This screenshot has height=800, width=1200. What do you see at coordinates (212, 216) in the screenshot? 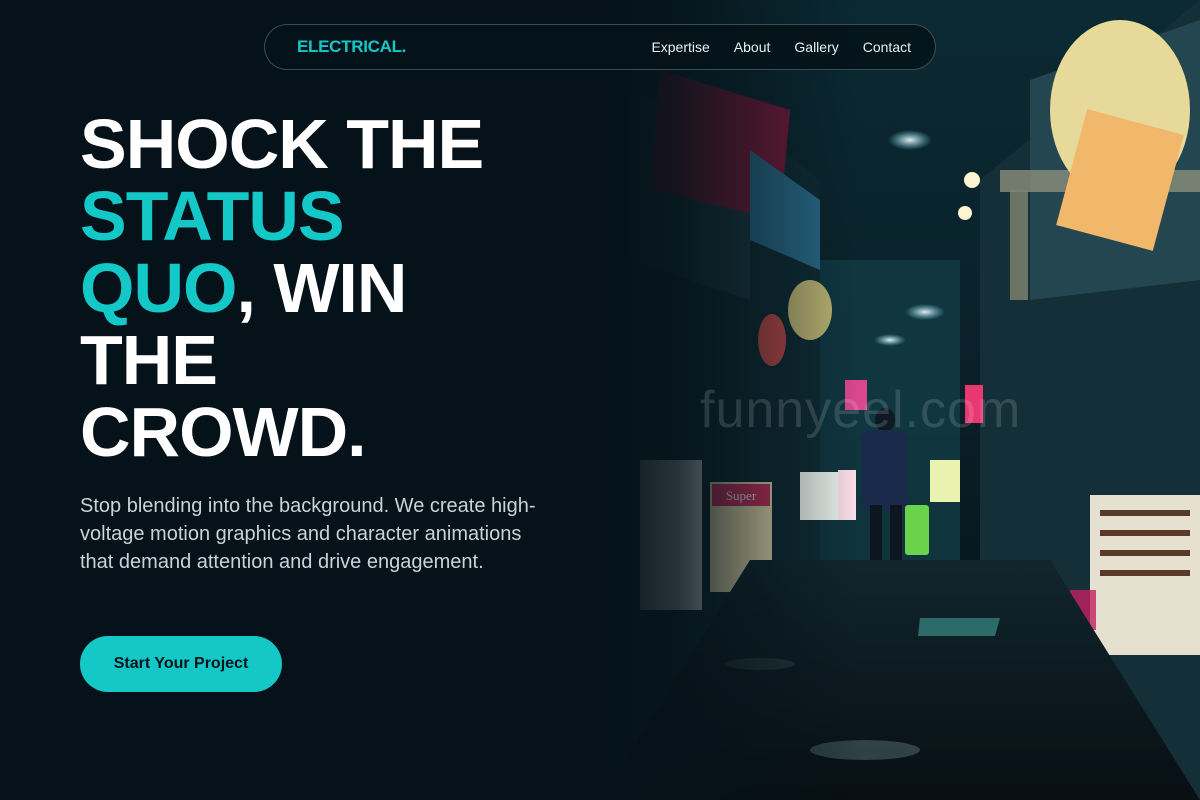
I see `headline-line-2: STATUS` at bounding box center [212, 216].